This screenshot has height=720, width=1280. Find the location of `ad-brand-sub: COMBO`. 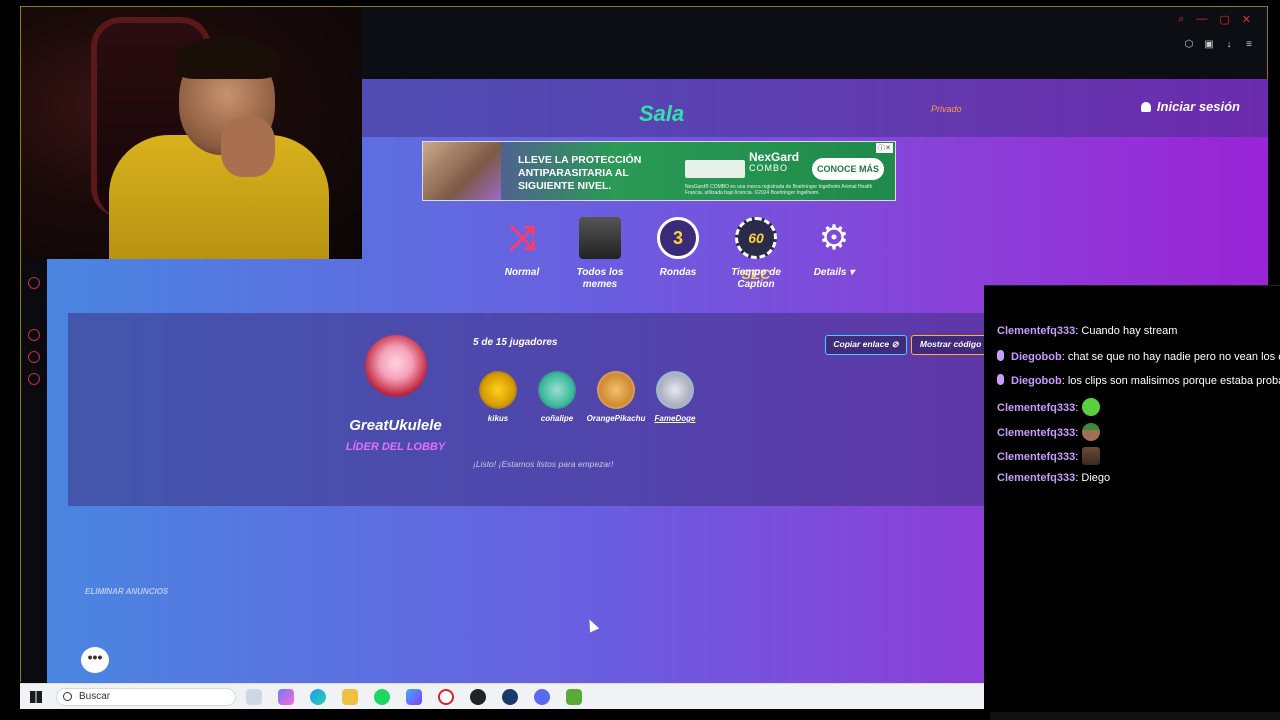

ad-brand-sub: COMBO is located at coordinates (769, 168).